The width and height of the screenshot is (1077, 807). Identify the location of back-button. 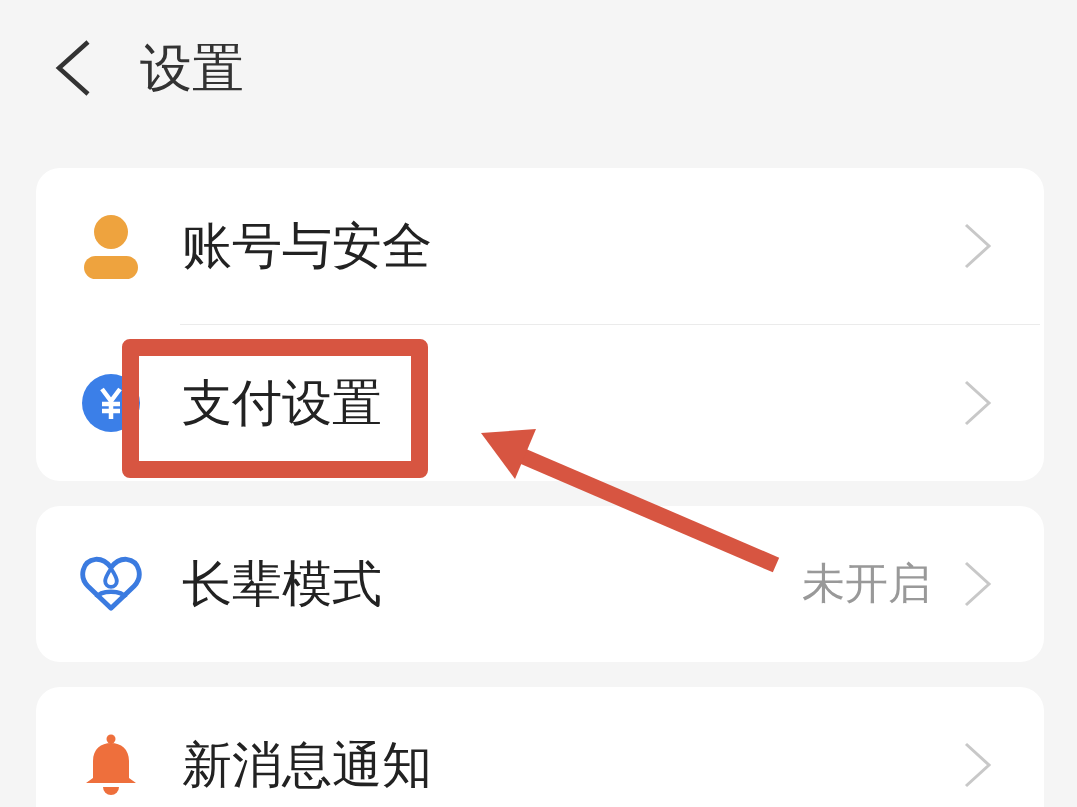
(73, 68).